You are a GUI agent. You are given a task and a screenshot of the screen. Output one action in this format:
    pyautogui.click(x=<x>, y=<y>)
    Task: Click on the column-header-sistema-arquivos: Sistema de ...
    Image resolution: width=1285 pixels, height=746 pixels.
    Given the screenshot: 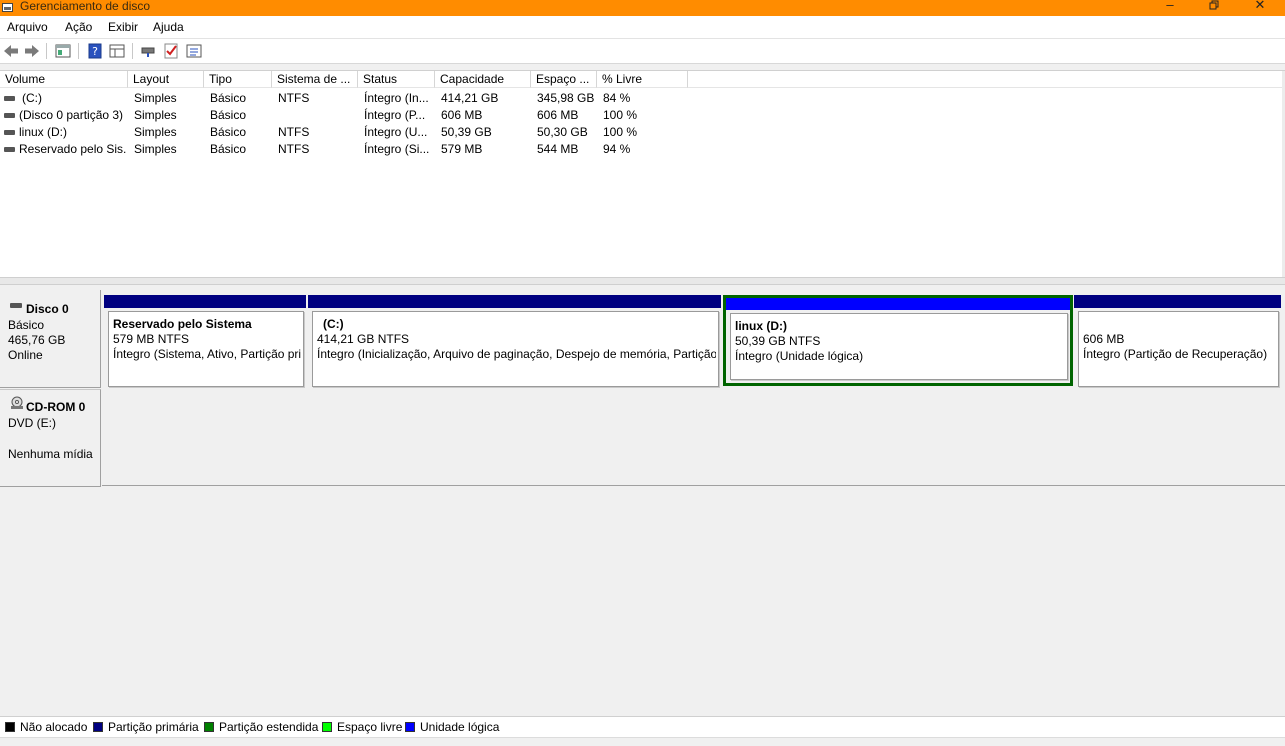 What is the action you would take?
    pyautogui.click(x=315, y=79)
    